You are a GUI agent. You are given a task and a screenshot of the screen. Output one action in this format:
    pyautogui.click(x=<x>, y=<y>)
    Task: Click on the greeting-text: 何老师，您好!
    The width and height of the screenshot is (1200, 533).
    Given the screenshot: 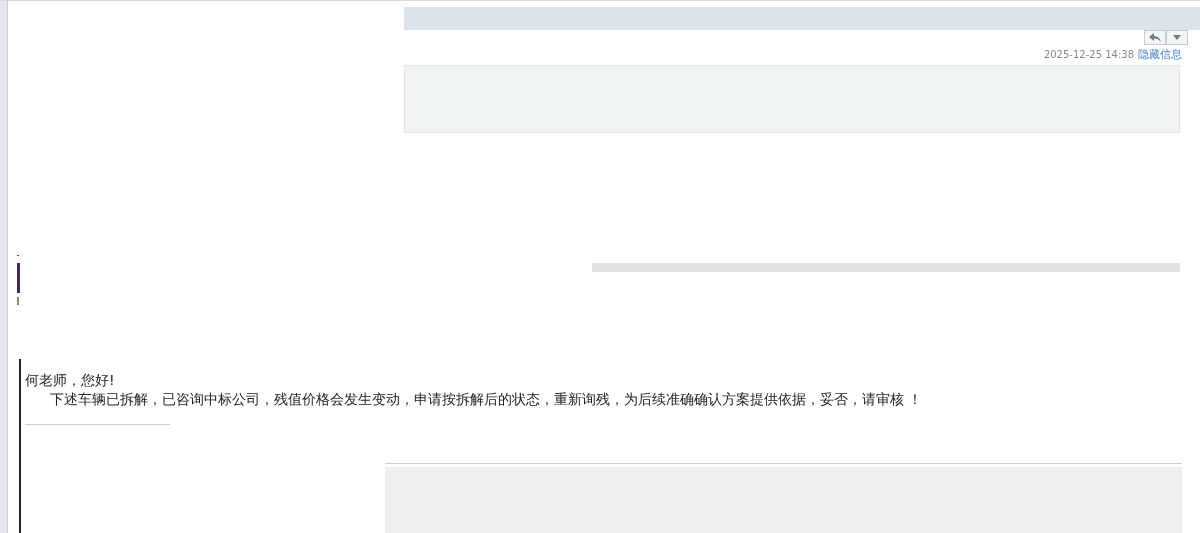 What is the action you would take?
    pyautogui.click(x=70, y=380)
    